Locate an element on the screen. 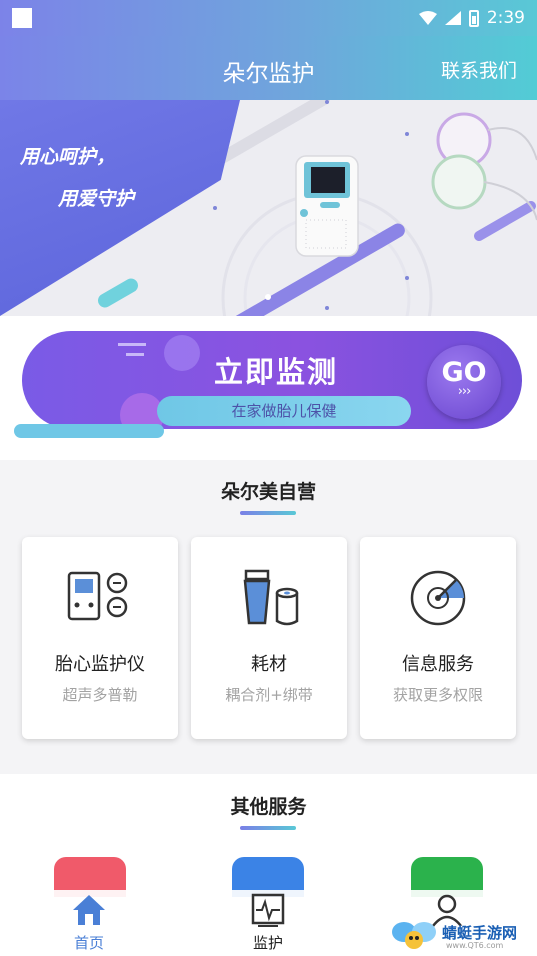 The width and height of the screenshot is (537, 956). contact-us-button: 联系我们 is located at coordinates (479, 69).